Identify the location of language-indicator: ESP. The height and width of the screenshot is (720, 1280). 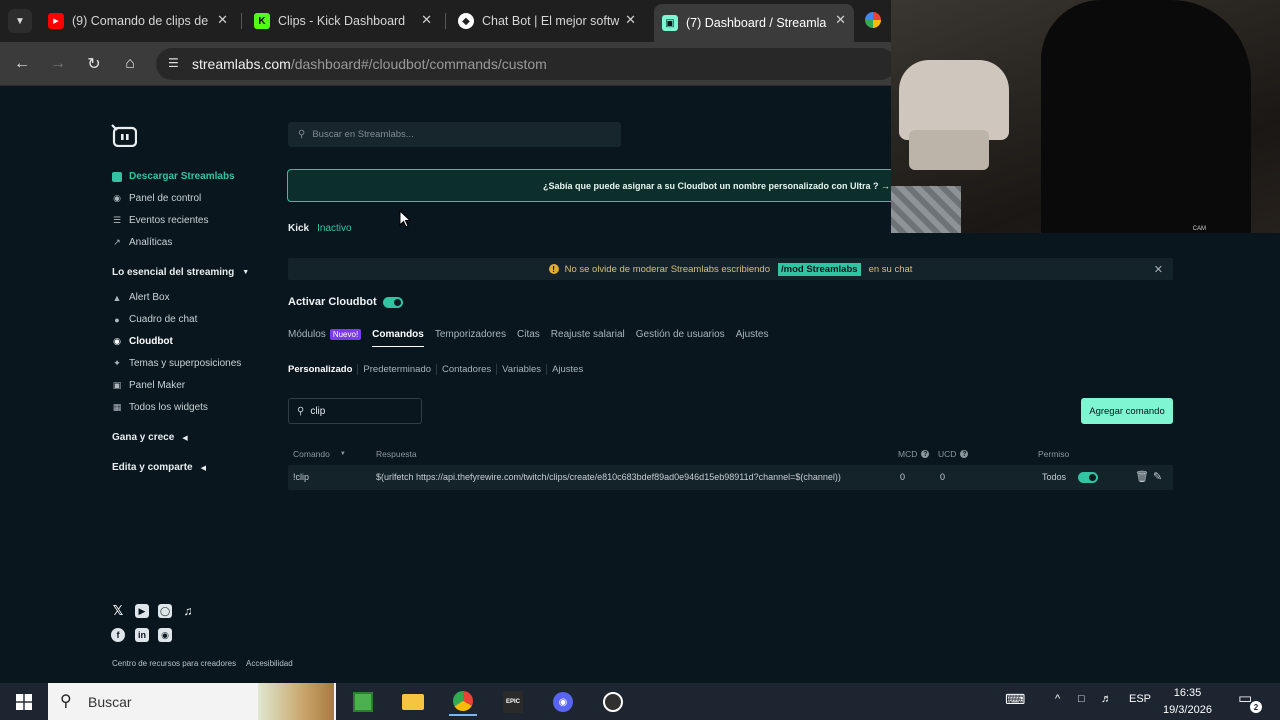
(1140, 699).